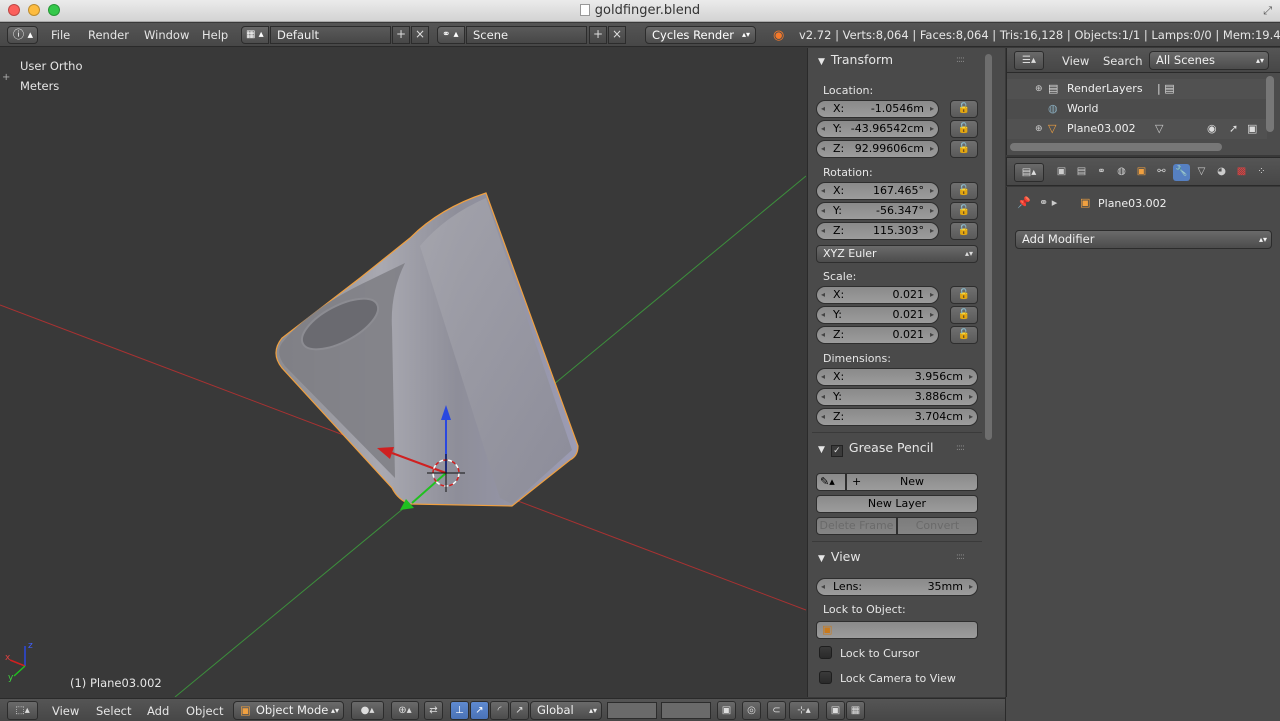 This screenshot has height=721, width=1280. What do you see at coordinates (751, 710) in the screenshot?
I see `proportional-editing-icon: ◎` at bounding box center [751, 710].